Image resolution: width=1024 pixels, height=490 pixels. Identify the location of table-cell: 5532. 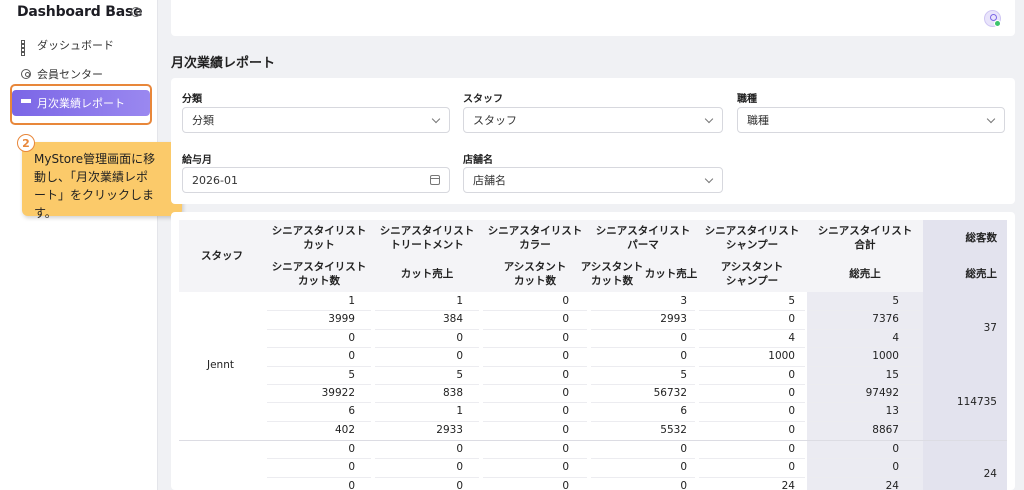
(673, 429).